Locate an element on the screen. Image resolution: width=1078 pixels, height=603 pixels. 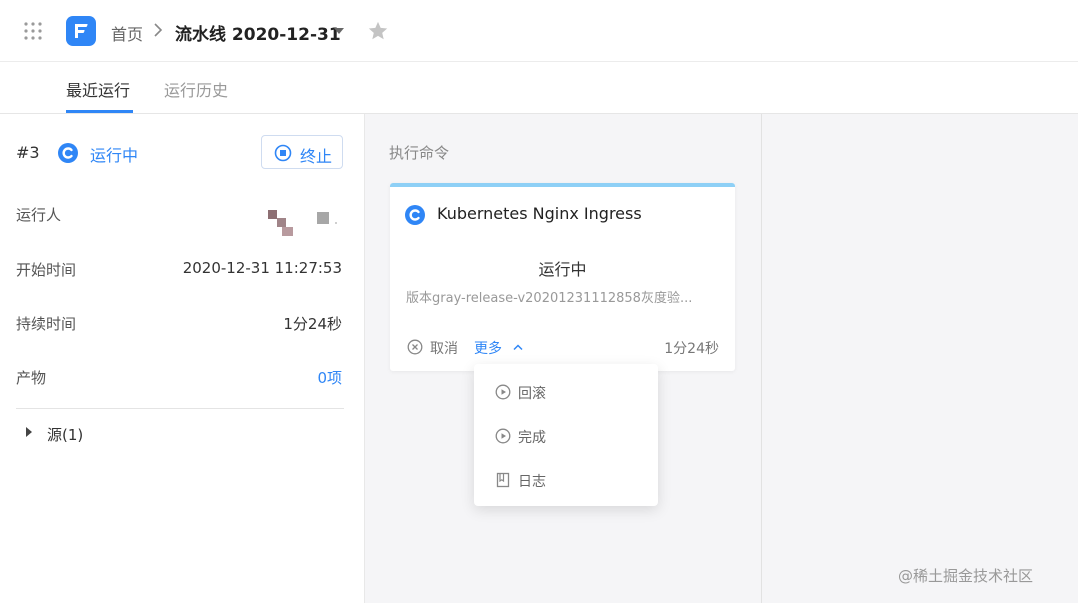
stop-circle-icon is located at coordinates (283, 153).